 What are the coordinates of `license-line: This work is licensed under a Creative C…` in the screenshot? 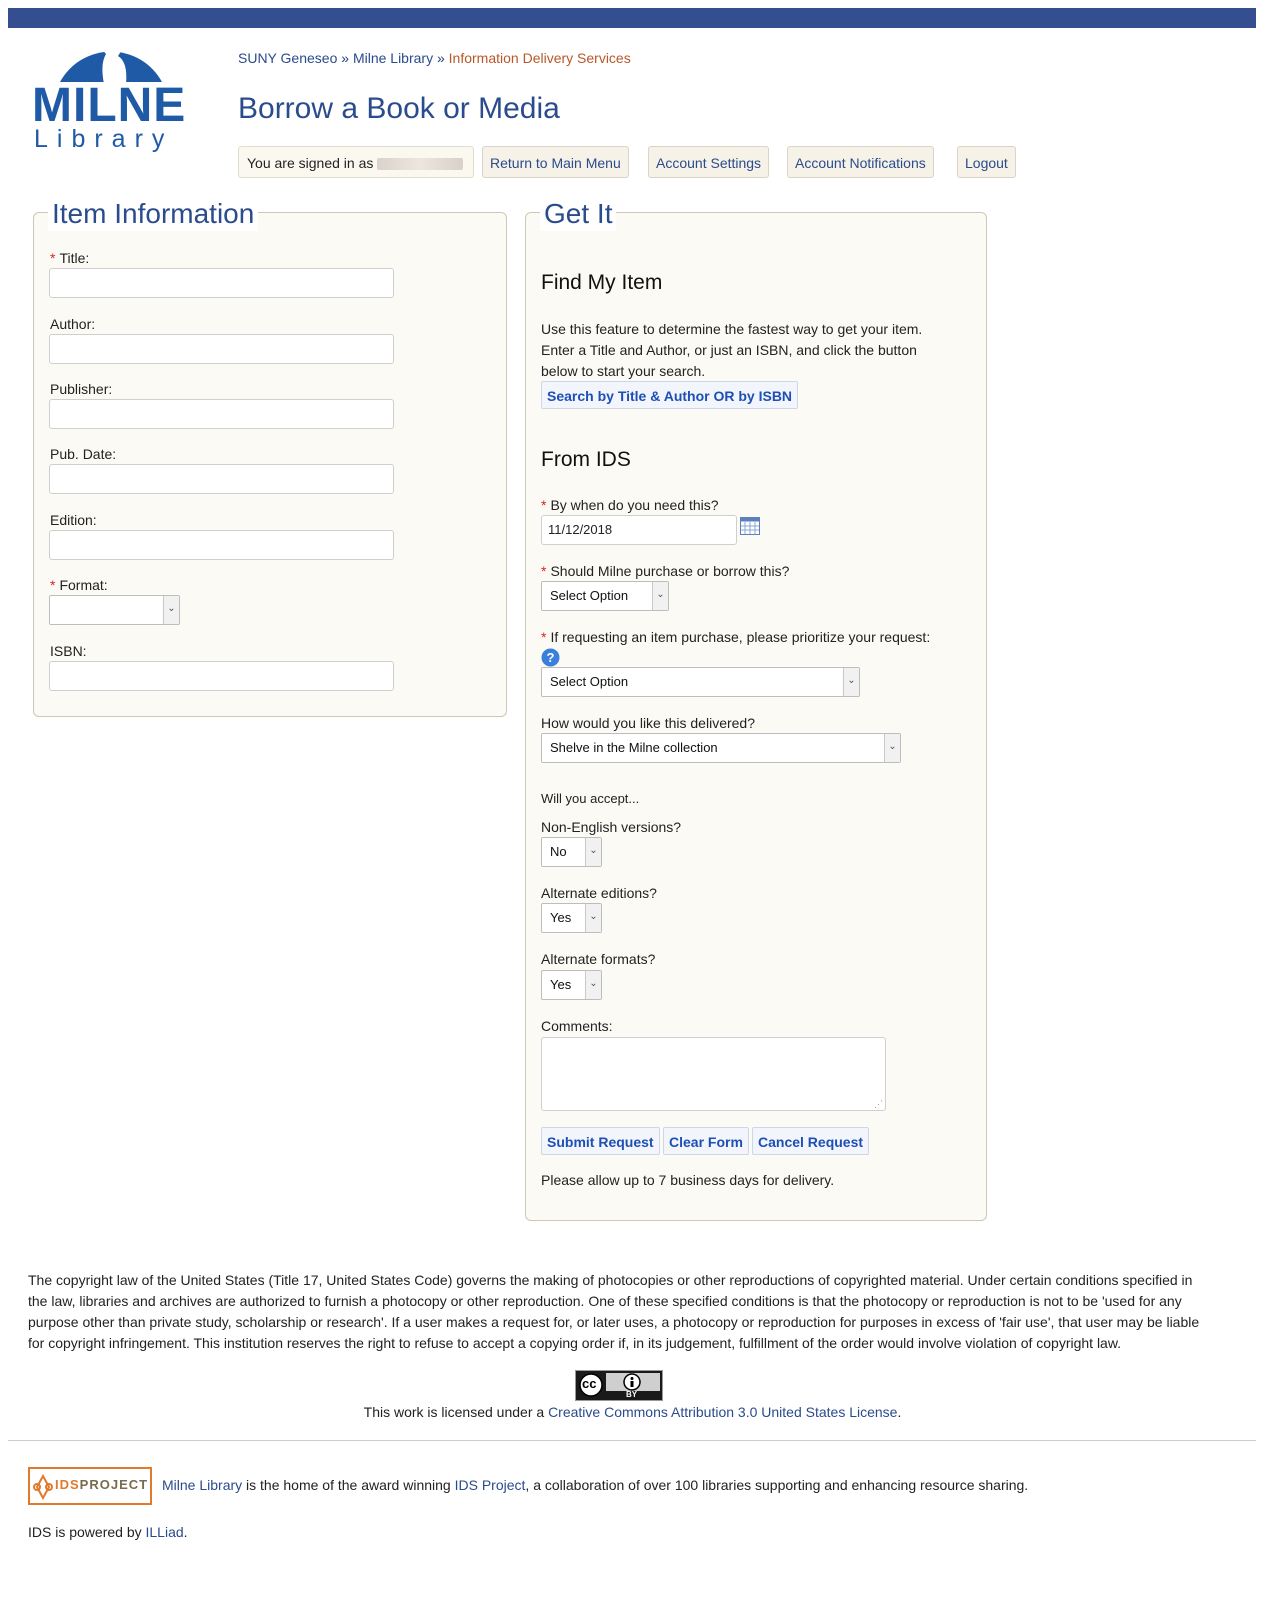 It's located at (632, 1412).